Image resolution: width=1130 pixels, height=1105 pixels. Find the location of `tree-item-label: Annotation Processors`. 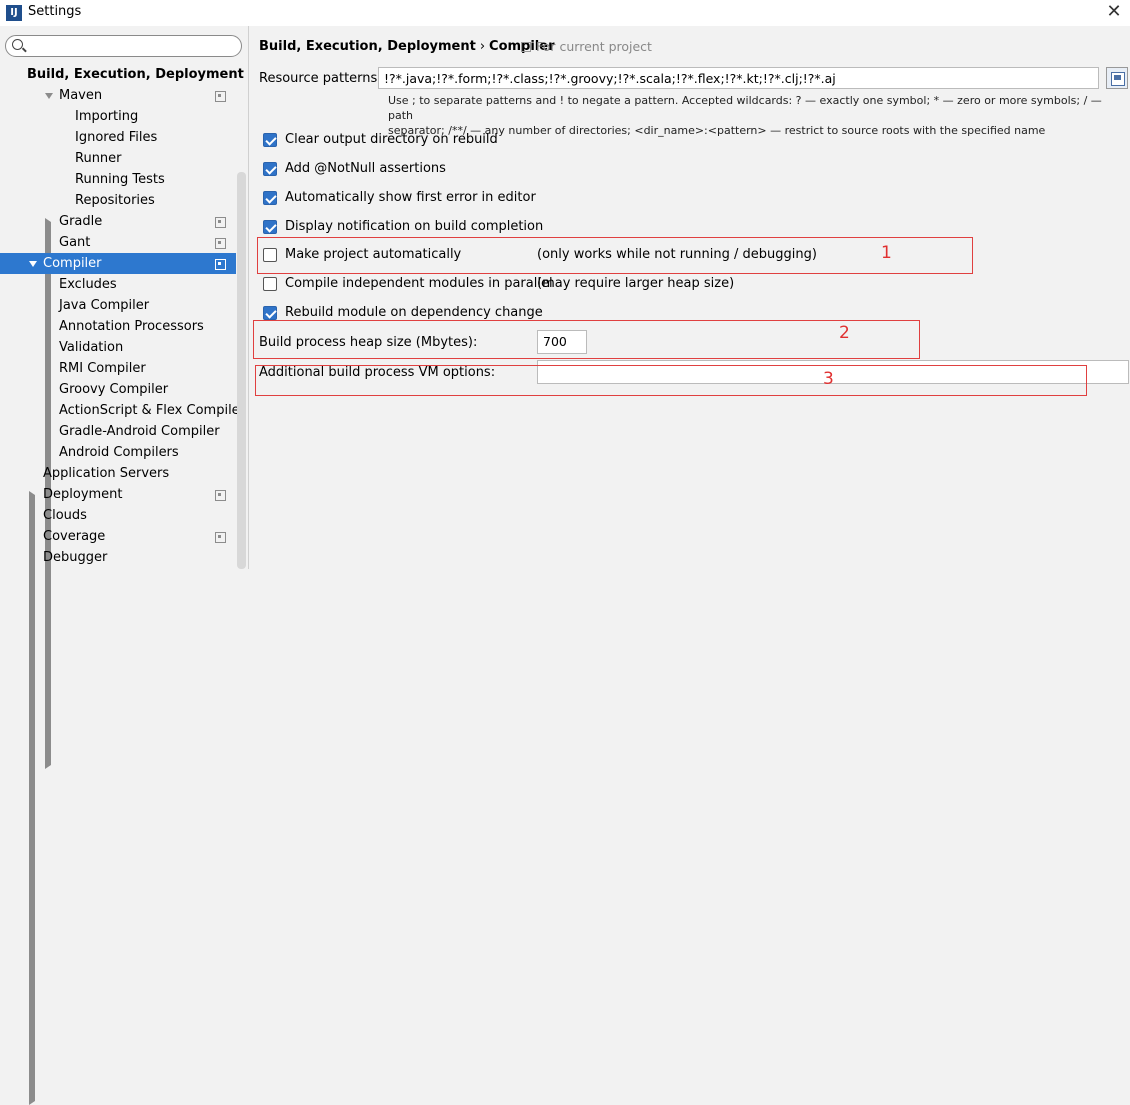

tree-item-label: Annotation Processors is located at coordinates (131, 326).